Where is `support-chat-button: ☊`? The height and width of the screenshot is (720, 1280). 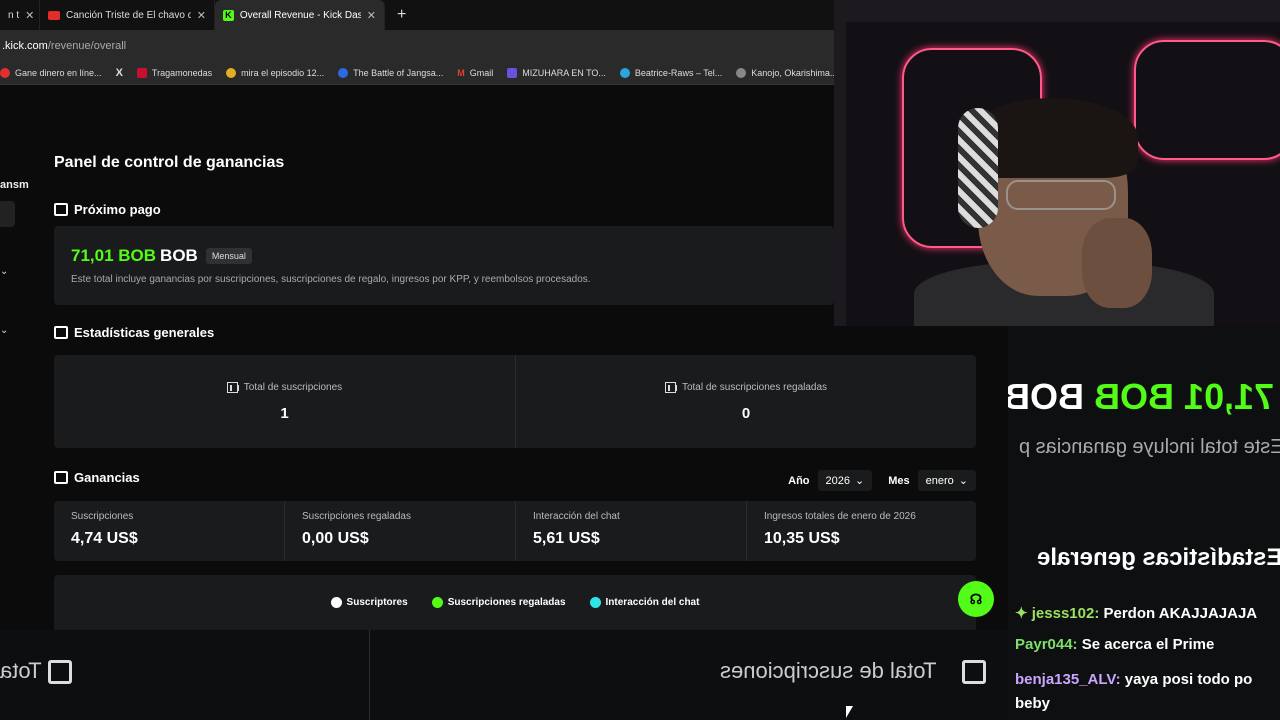 support-chat-button: ☊ is located at coordinates (976, 599).